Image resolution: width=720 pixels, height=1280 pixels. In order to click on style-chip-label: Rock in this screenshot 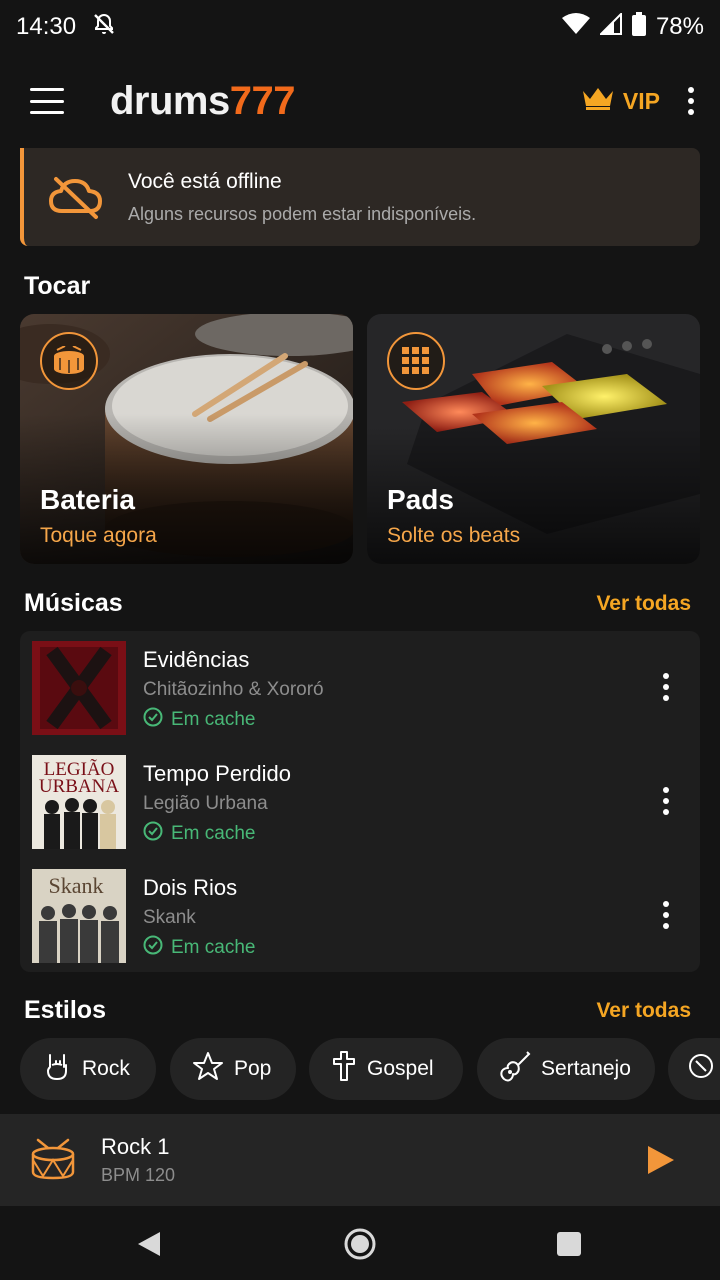, I will do `click(106, 1068)`.